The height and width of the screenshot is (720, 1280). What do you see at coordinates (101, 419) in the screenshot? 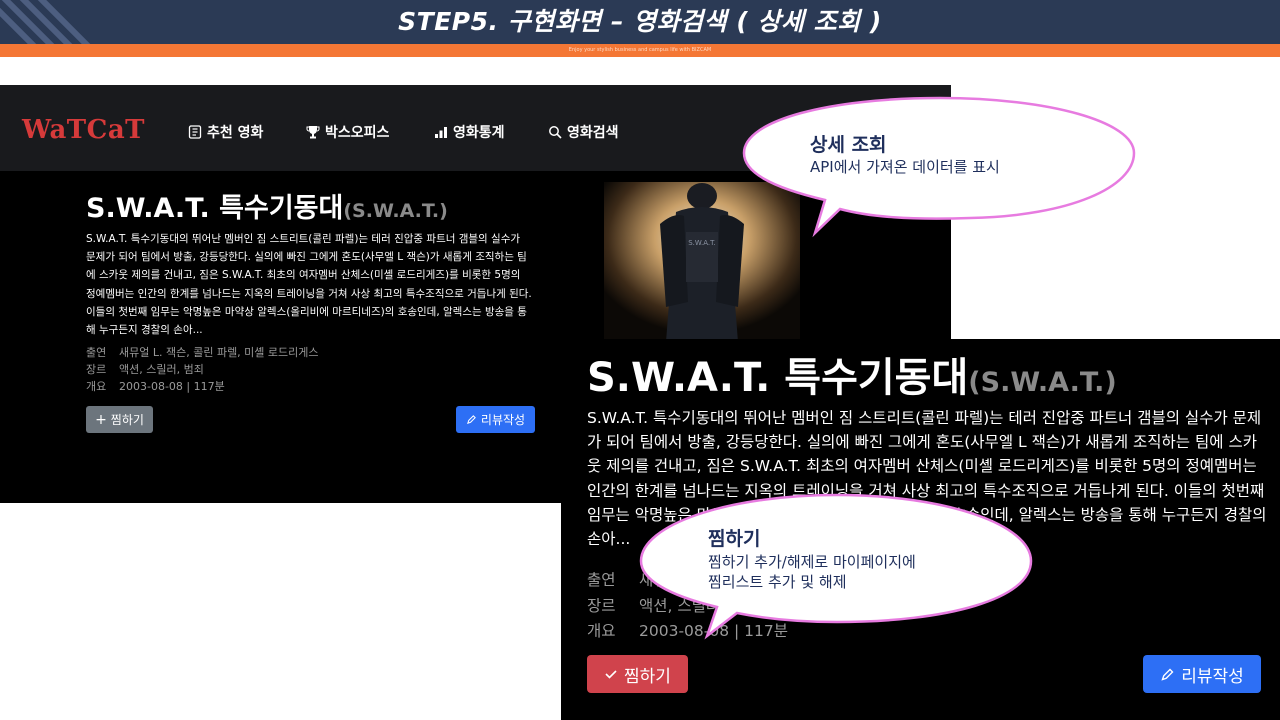
I see `plus-icon: +` at bounding box center [101, 419].